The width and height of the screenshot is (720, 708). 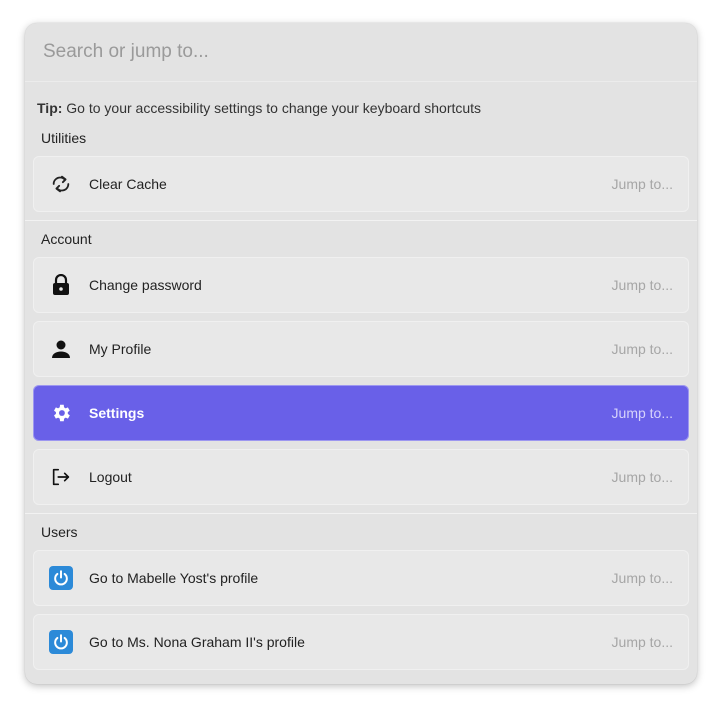 What do you see at coordinates (61, 349) in the screenshot?
I see `person-icon` at bounding box center [61, 349].